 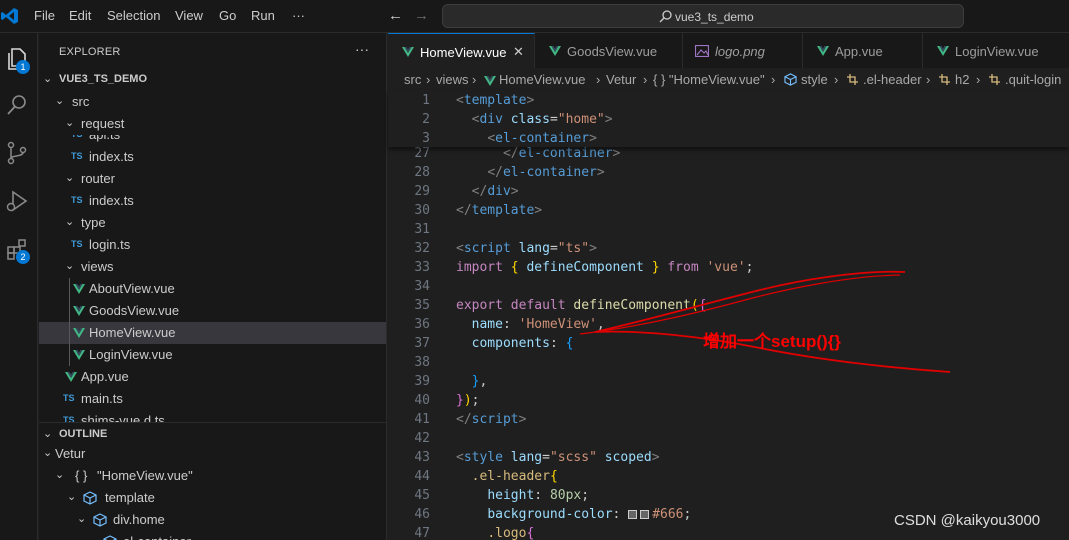 I want to click on annotation-text: 增加一个setup(){}, so click(x=772, y=341).